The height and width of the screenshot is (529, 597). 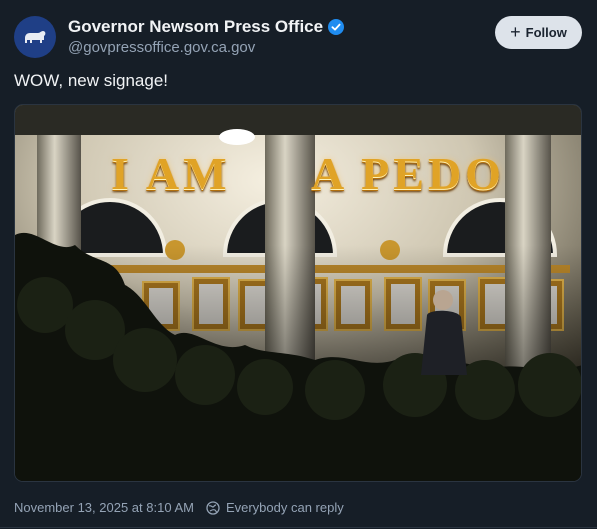 What do you see at coordinates (298, 527) in the screenshot?
I see `divider` at bounding box center [298, 527].